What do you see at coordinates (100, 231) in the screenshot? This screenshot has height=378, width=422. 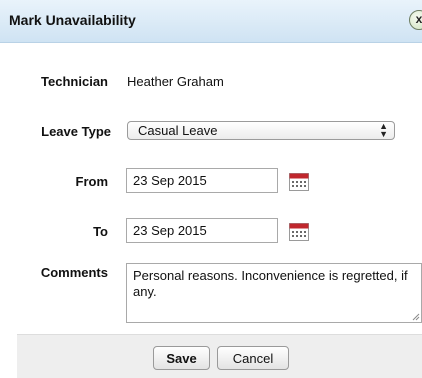 I see `to-label: To` at bounding box center [100, 231].